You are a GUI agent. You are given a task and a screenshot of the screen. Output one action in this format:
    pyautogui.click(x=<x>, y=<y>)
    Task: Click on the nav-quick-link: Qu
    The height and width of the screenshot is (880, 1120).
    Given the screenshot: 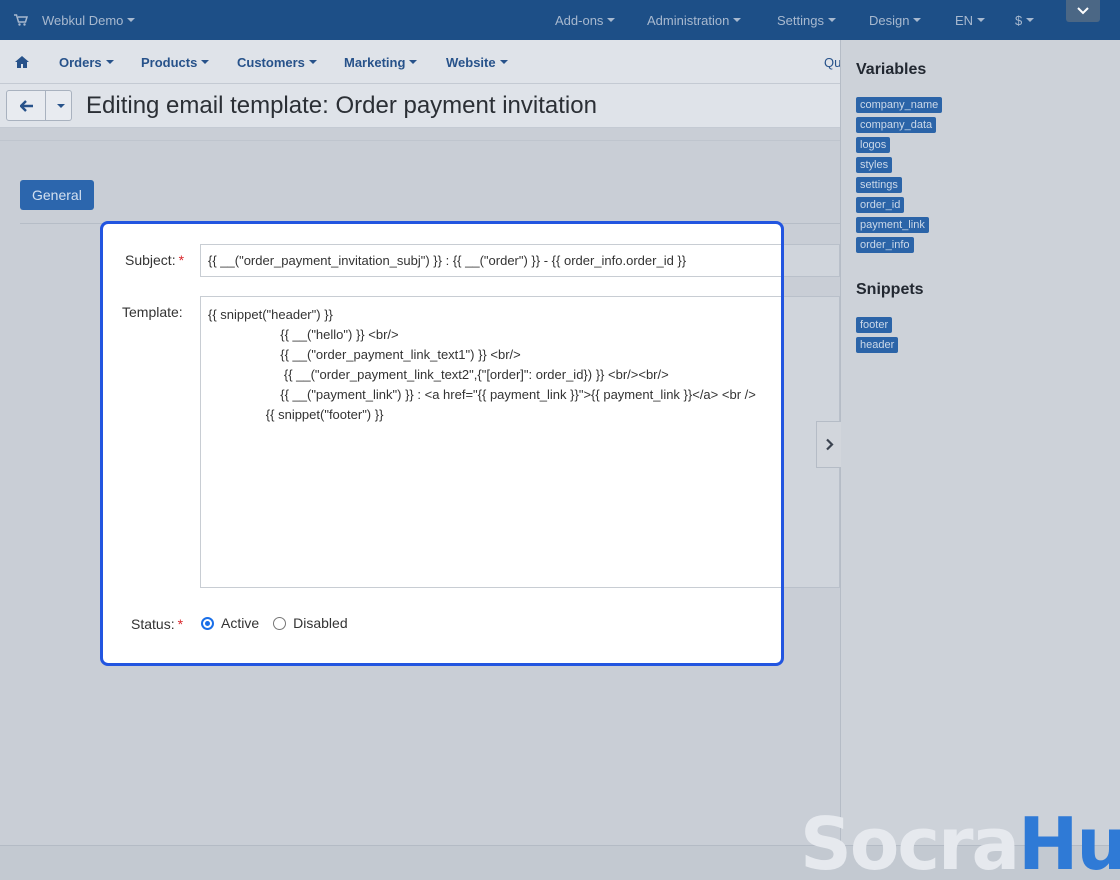 What is the action you would take?
    pyautogui.click(x=832, y=62)
    